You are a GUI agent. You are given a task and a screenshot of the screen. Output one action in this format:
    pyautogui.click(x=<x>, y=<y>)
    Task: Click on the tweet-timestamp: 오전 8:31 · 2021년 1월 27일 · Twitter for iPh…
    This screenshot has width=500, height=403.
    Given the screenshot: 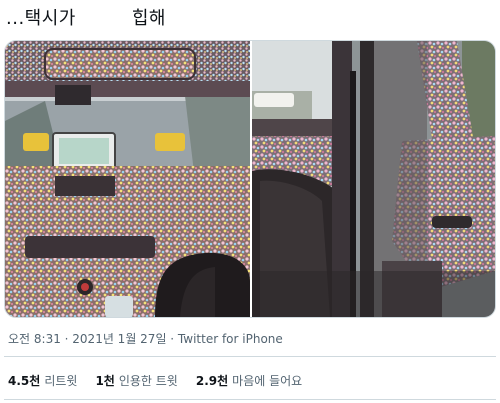 What is the action you would take?
    pyautogui.click(x=145, y=338)
    